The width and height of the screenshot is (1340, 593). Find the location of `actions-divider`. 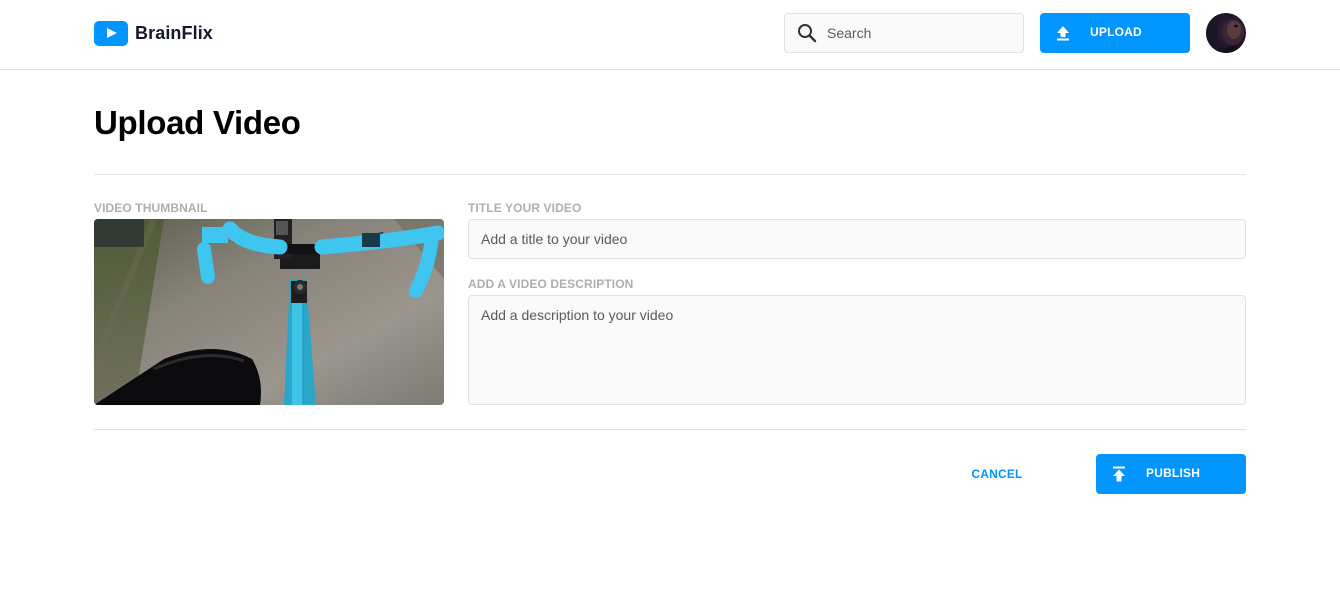

actions-divider is located at coordinates (670, 429).